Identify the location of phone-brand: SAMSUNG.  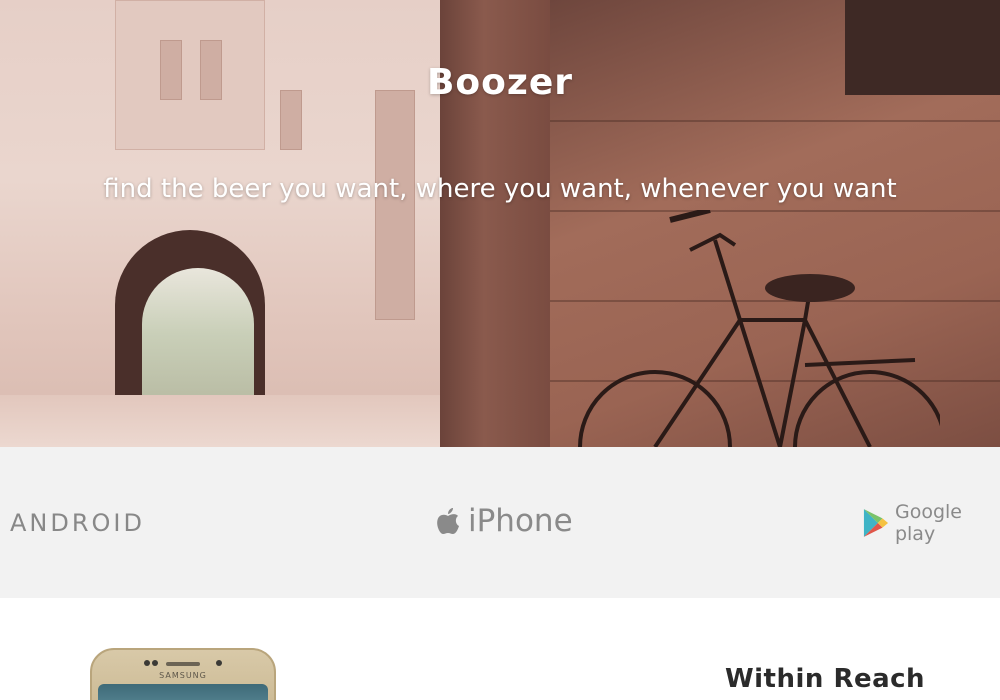
(183, 675).